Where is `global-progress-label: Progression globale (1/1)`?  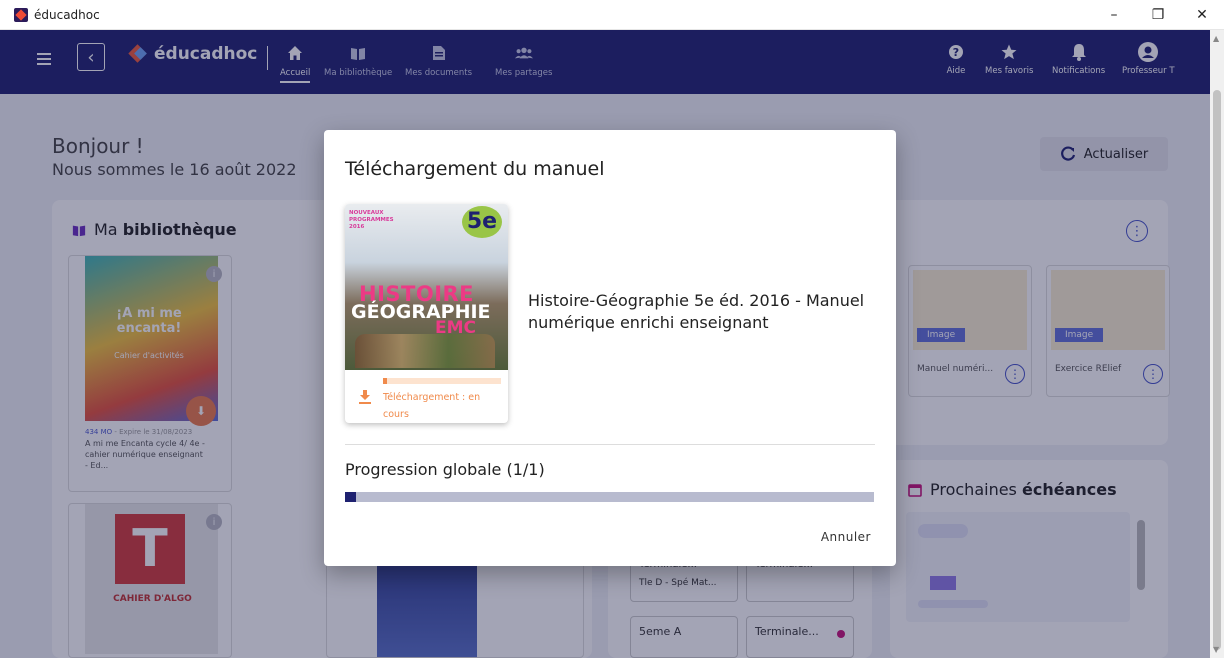 global-progress-label: Progression globale (1/1) is located at coordinates (445, 469).